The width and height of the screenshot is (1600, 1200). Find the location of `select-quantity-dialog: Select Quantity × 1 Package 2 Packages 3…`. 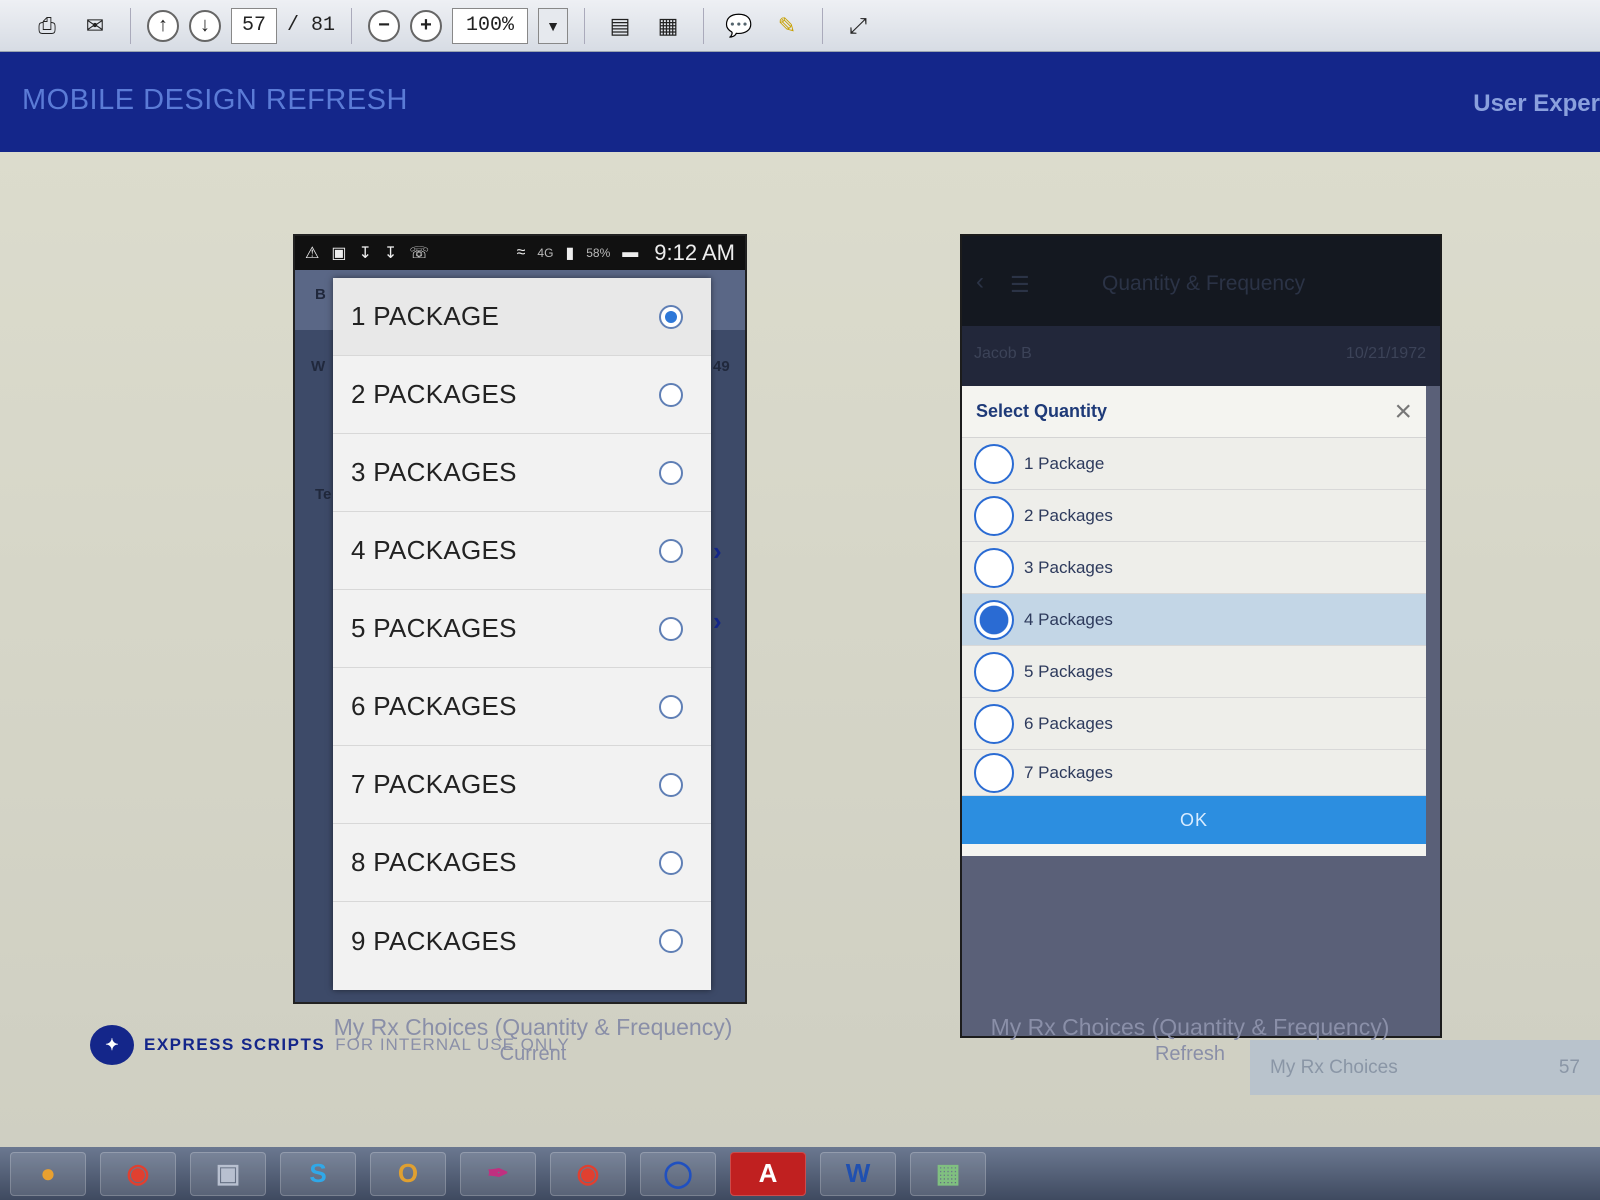

select-quantity-dialog: Select Quantity × 1 Package 2 Packages 3… is located at coordinates (1194, 621).